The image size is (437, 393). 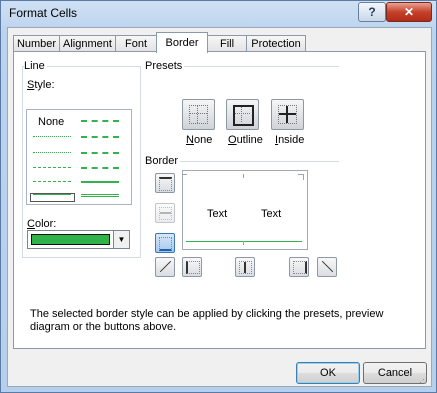 I want to click on tab-number: Number, so click(x=36, y=43).